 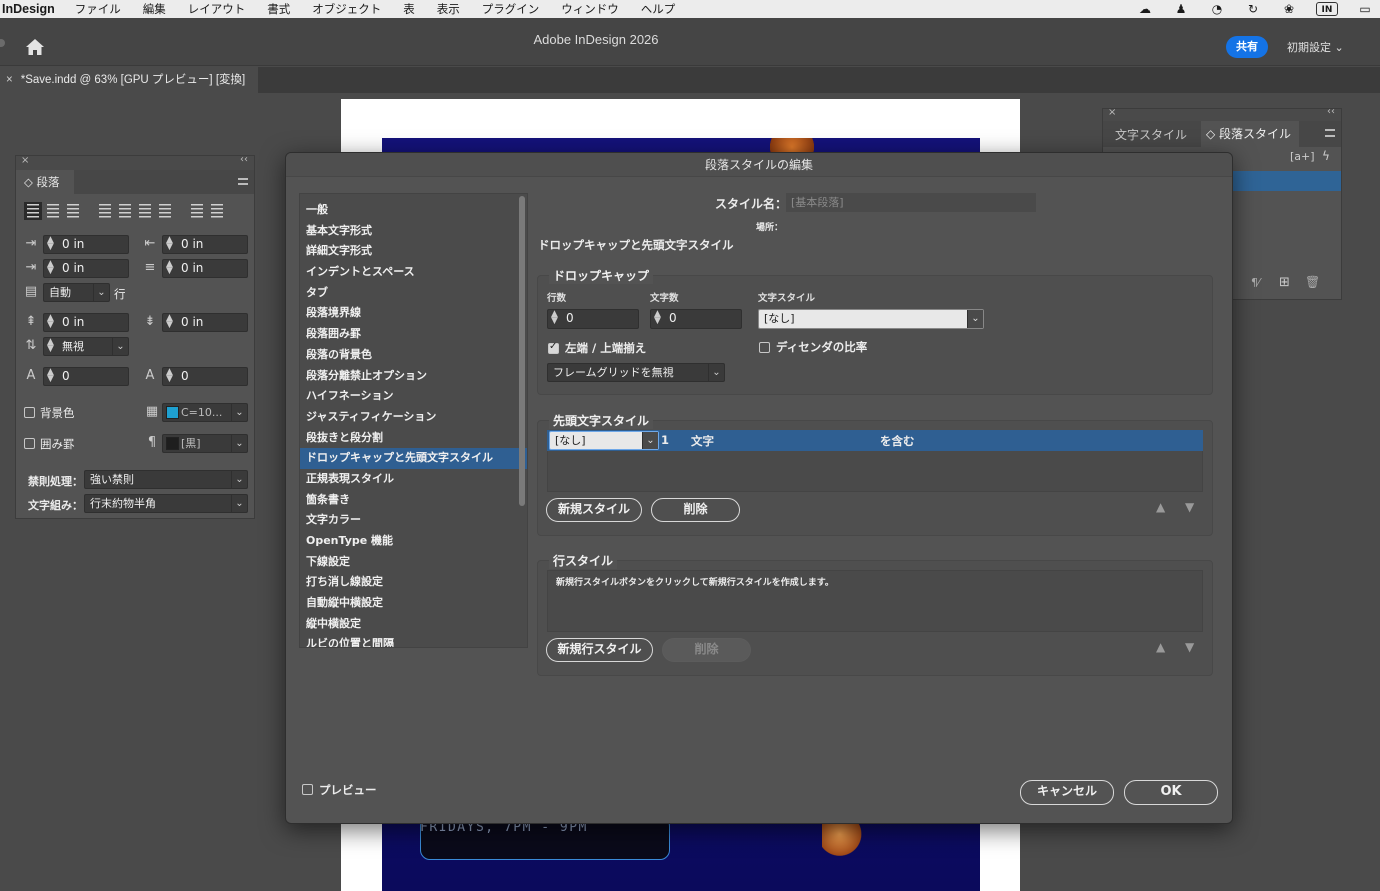 I want to click on sync-icon: ↻, so click(x=1253, y=9).